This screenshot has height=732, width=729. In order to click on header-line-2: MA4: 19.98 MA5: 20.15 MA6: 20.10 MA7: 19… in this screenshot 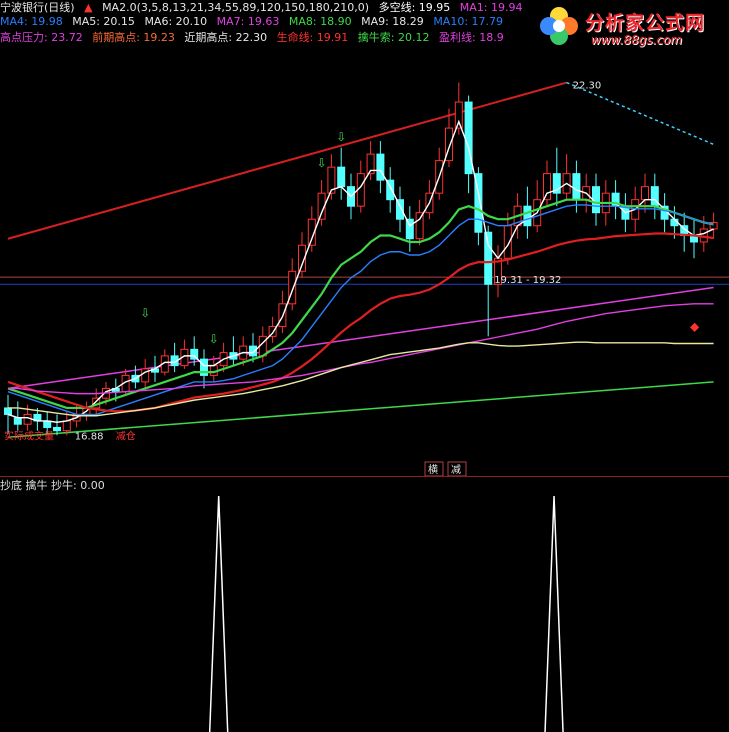, I will do `click(254, 22)`.